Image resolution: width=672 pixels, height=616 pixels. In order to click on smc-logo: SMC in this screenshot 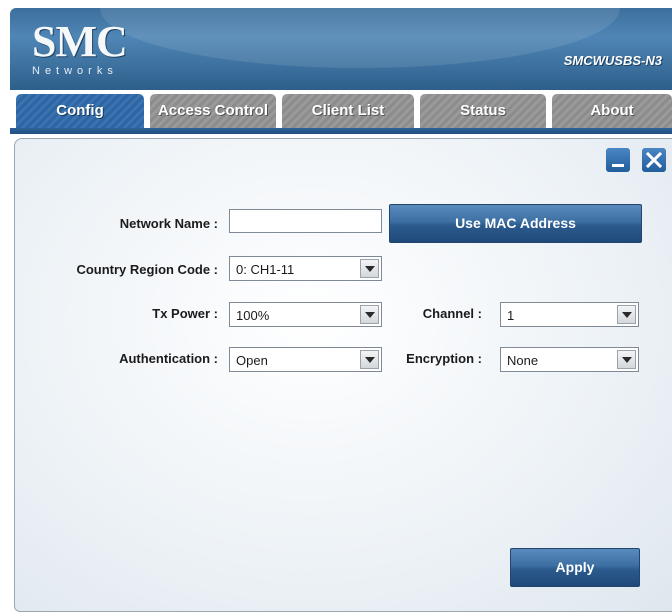, I will do `click(80, 41)`.